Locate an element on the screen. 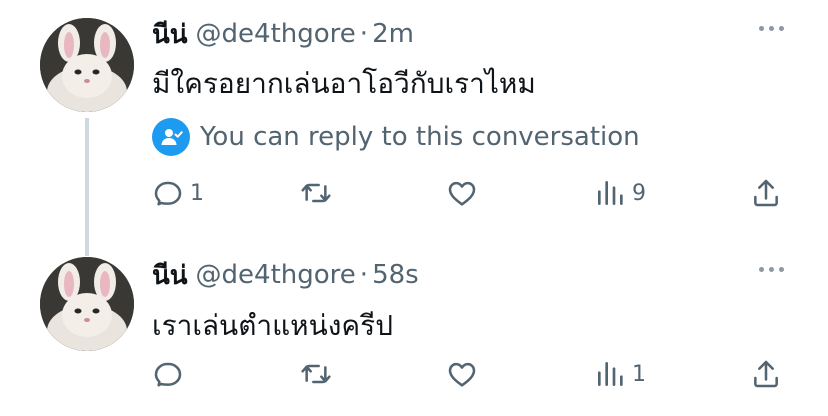  view-count: 9 is located at coordinates (639, 193).